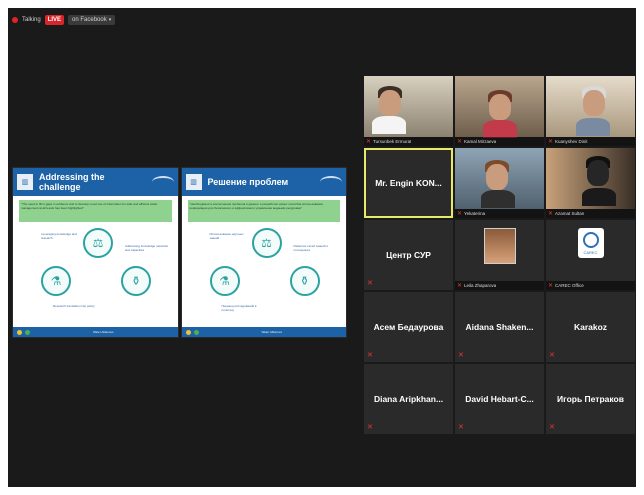  I want to click on participant-tile: ✕ Yekaterina, so click(499, 183).